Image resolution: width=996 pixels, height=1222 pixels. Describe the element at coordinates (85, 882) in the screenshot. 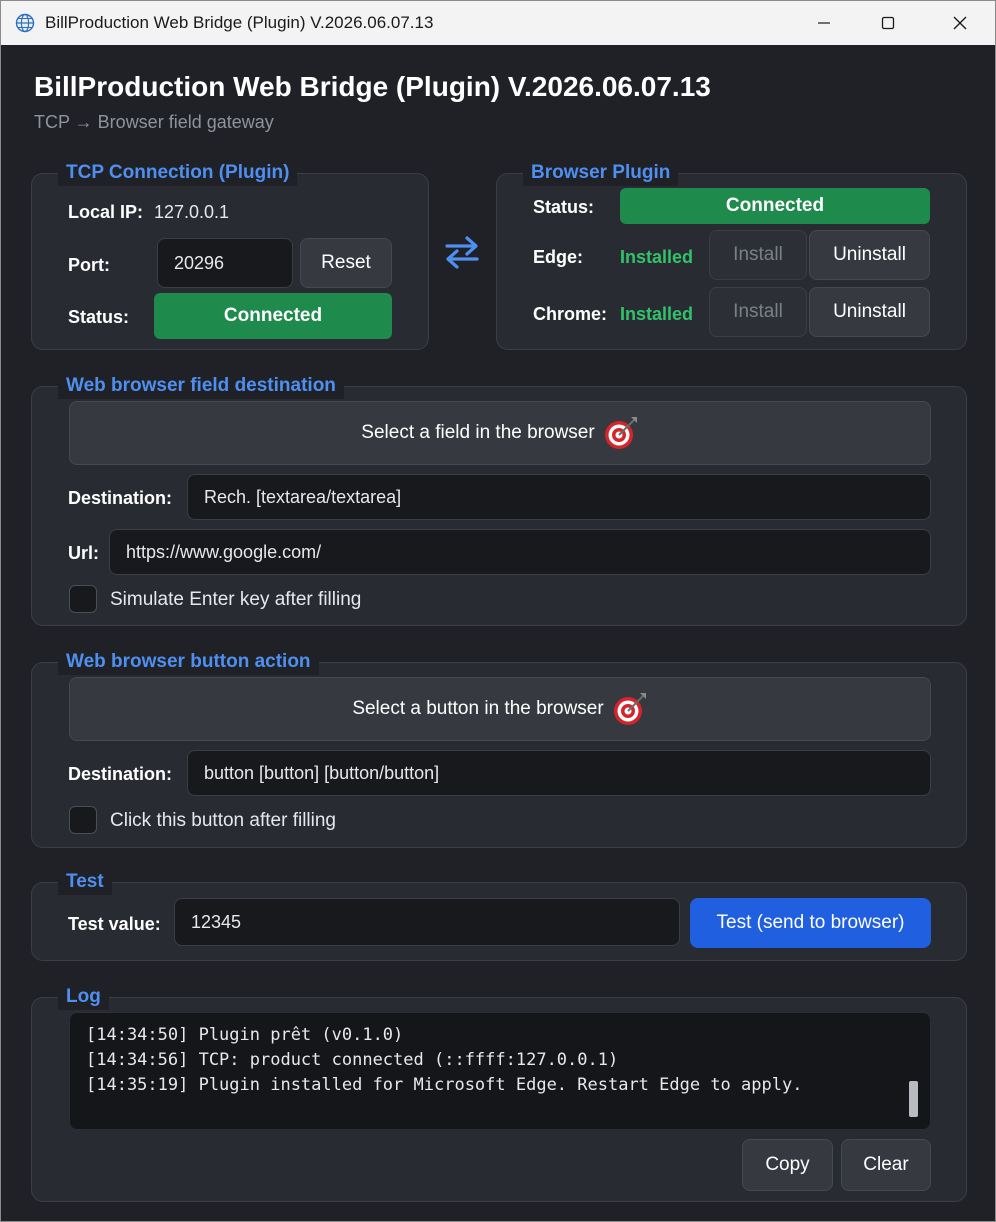

I see `test-legend: Test` at that location.